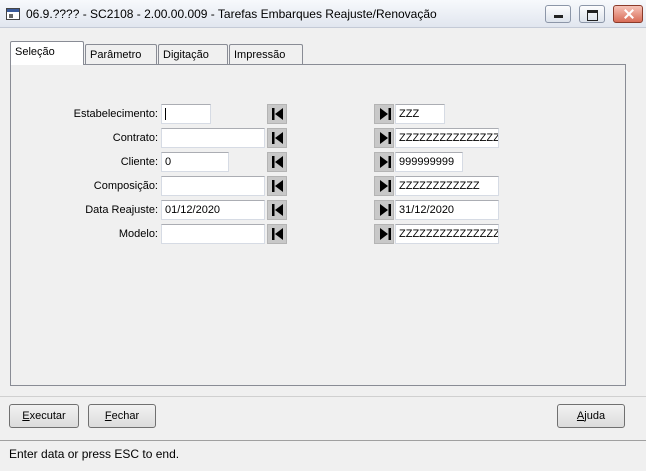 This screenshot has height=471, width=646. I want to click on modelo-end-input: ZZZZZZZZZZZZZZZ, so click(447, 234).